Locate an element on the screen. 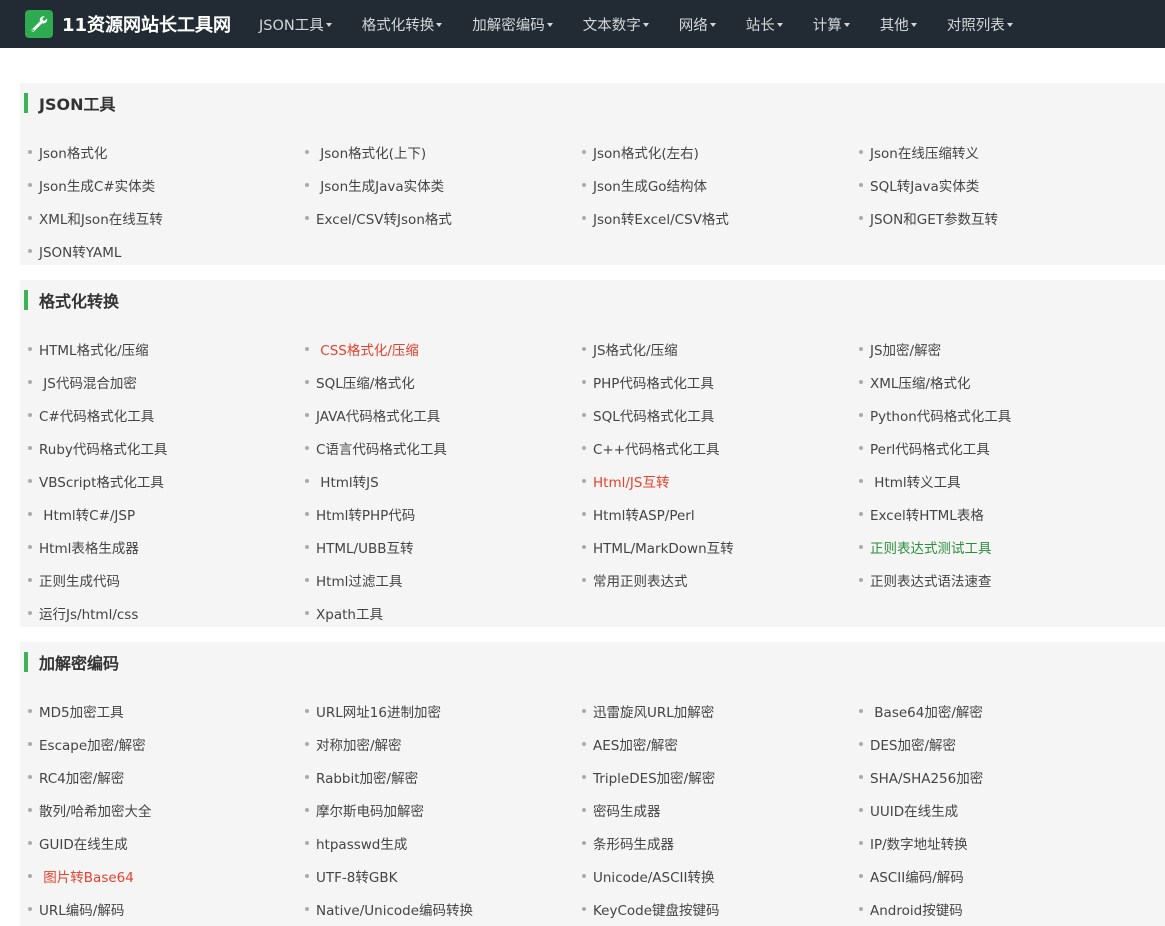 The width and height of the screenshot is (1165, 926). tool-link: UTF-8转GBK is located at coordinates (356, 876).